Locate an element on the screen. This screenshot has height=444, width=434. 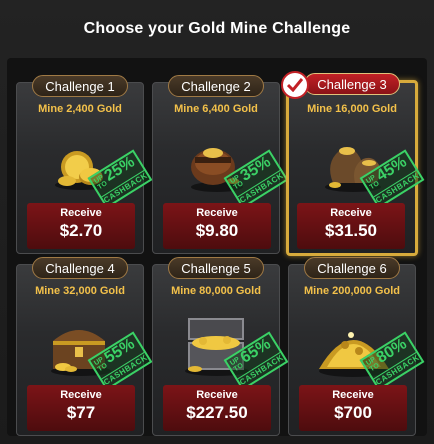
challenge-goal: Mine 16,000 Gold is located at coordinates (352, 109).